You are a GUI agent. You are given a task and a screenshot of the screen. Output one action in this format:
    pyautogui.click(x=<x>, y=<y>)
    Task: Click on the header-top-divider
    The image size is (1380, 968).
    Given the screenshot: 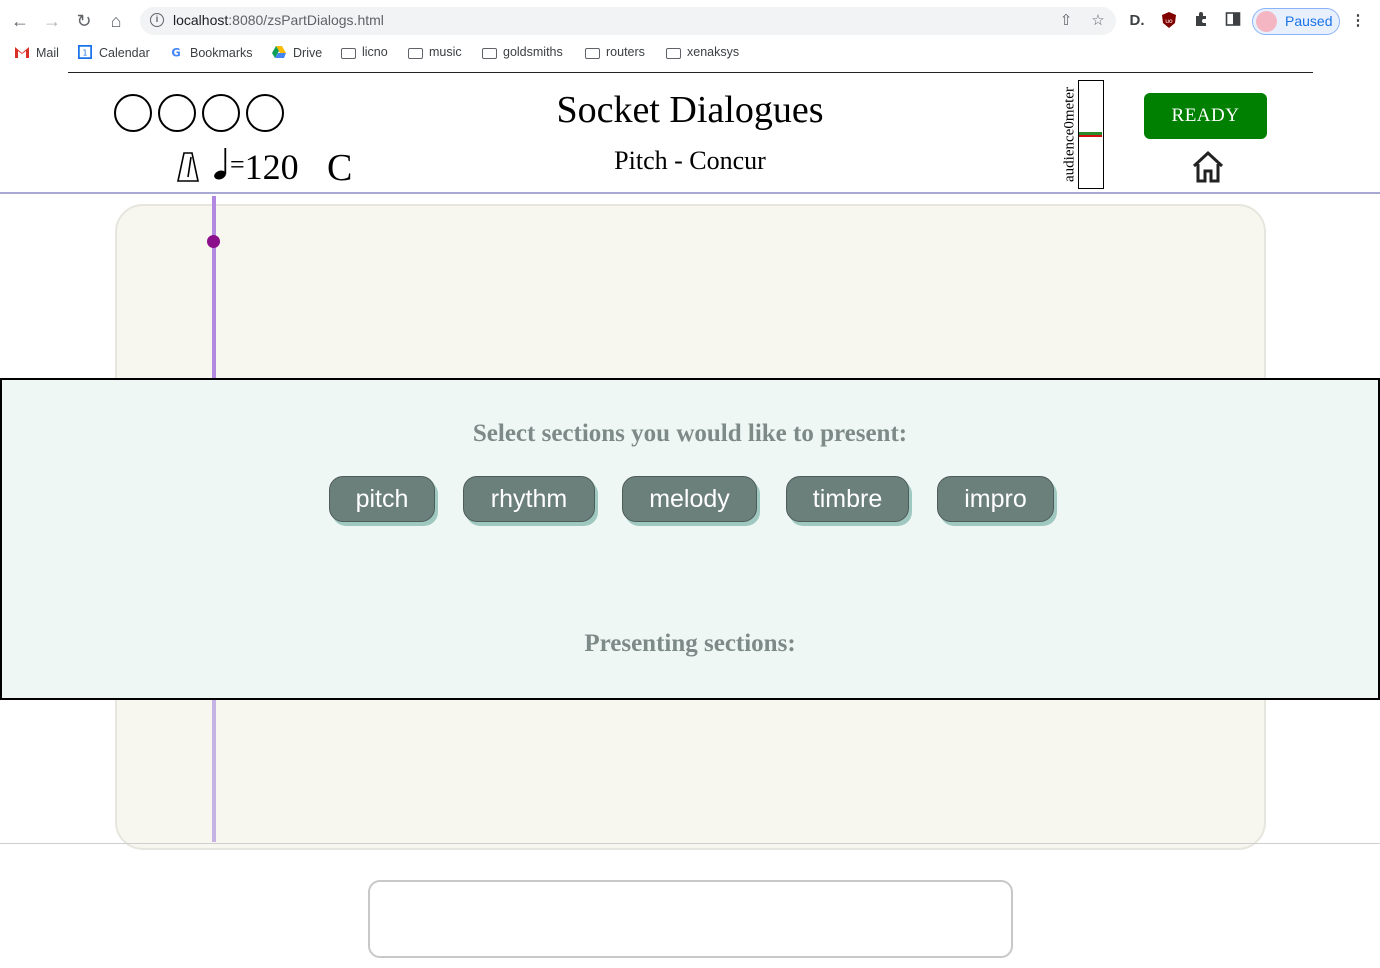 What is the action you would take?
    pyautogui.click(x=690, y=72)
    